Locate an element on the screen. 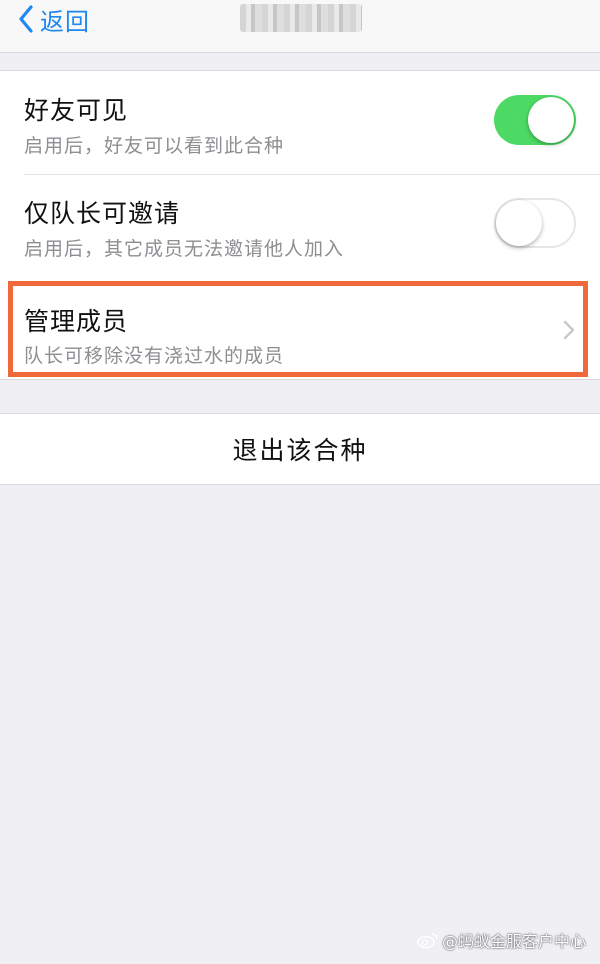 This screenshot has height=964, width=600. chevron-right-icon is located at coordinates (569, 330).